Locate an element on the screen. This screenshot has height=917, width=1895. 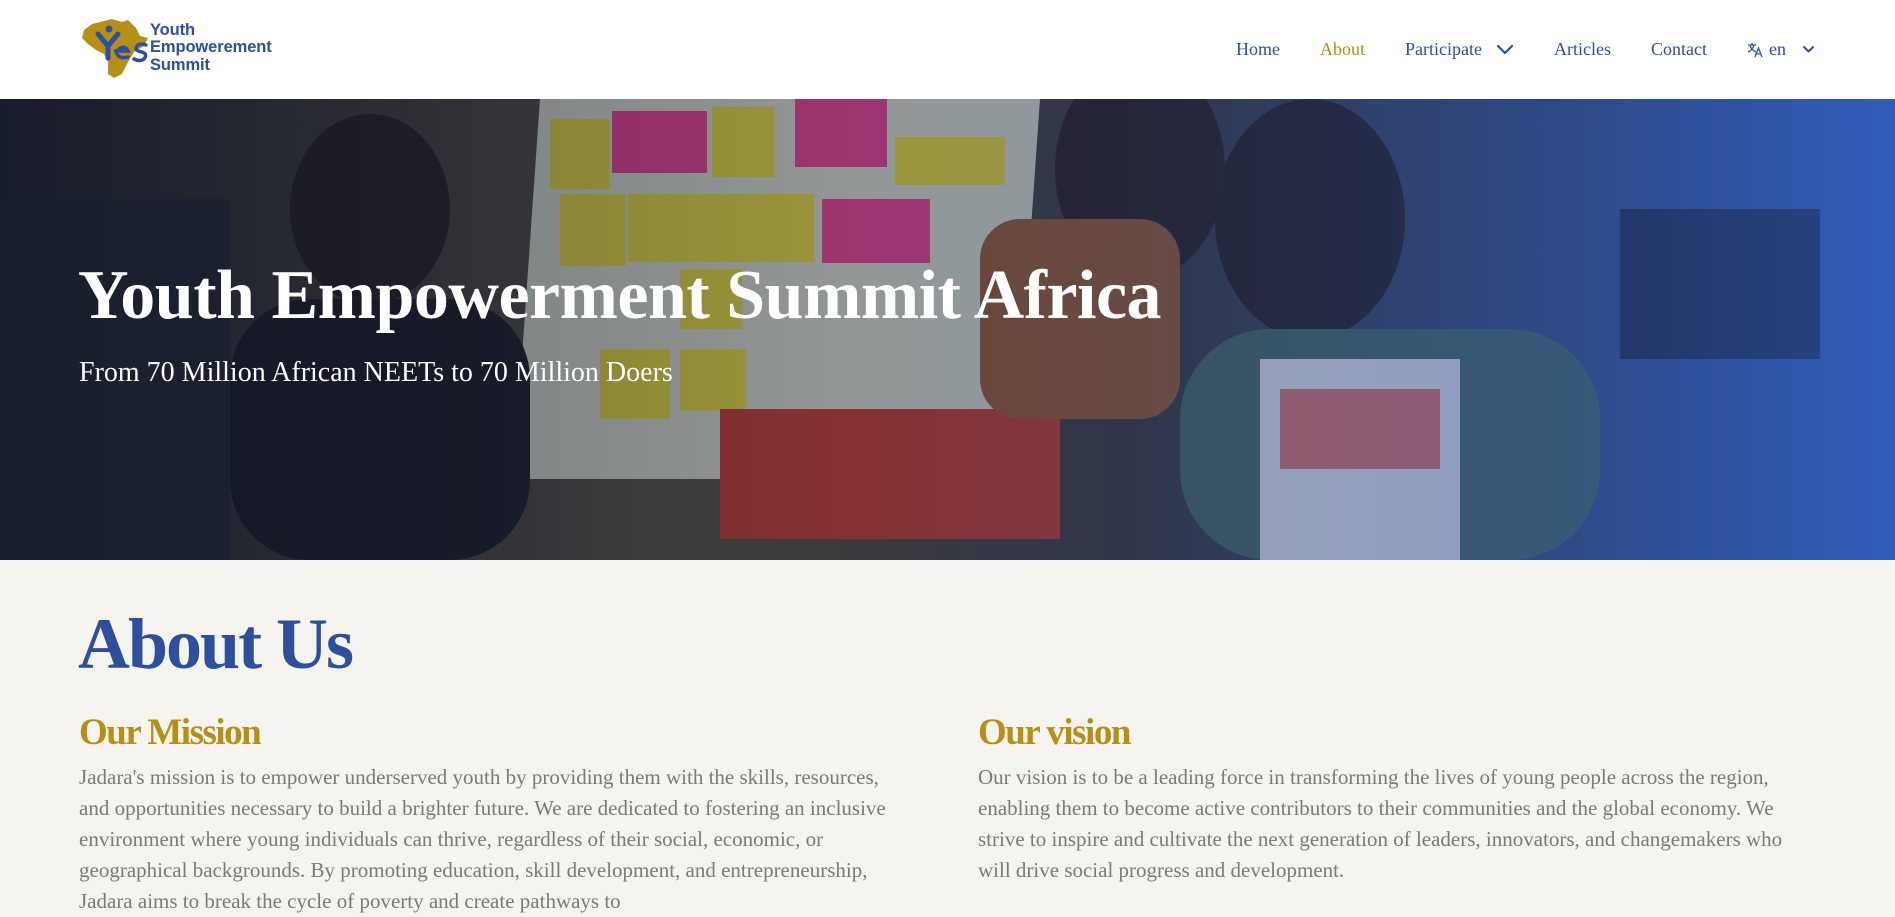
nav-contact: Contact is located at coordinates (1679, 49).